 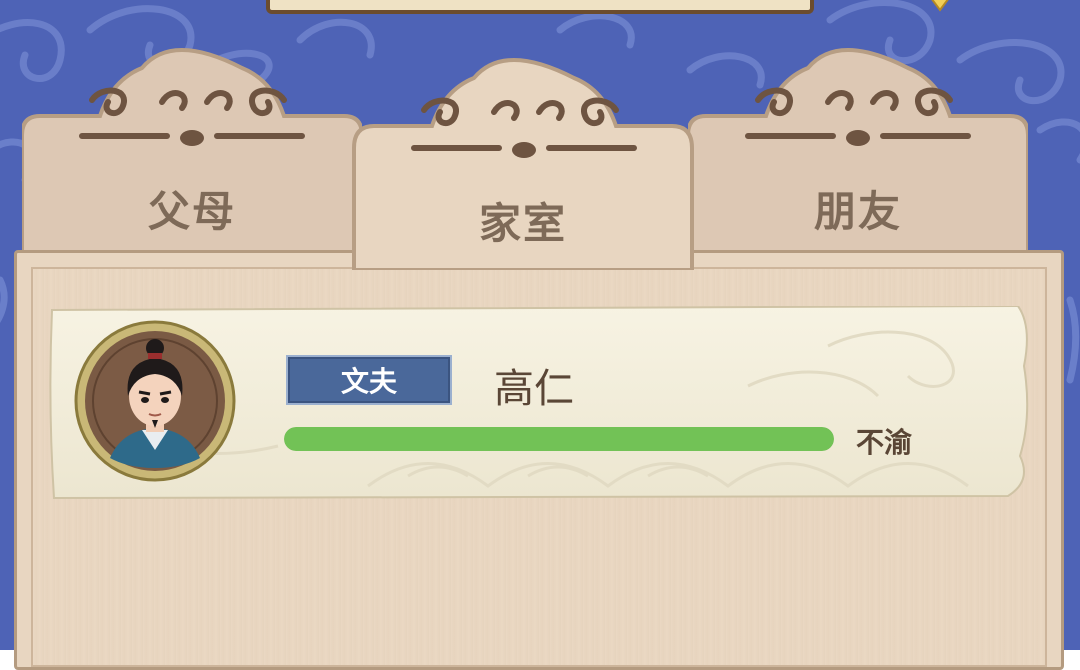 I want to click on man-portrait-icon, so click(x=155, y=401).